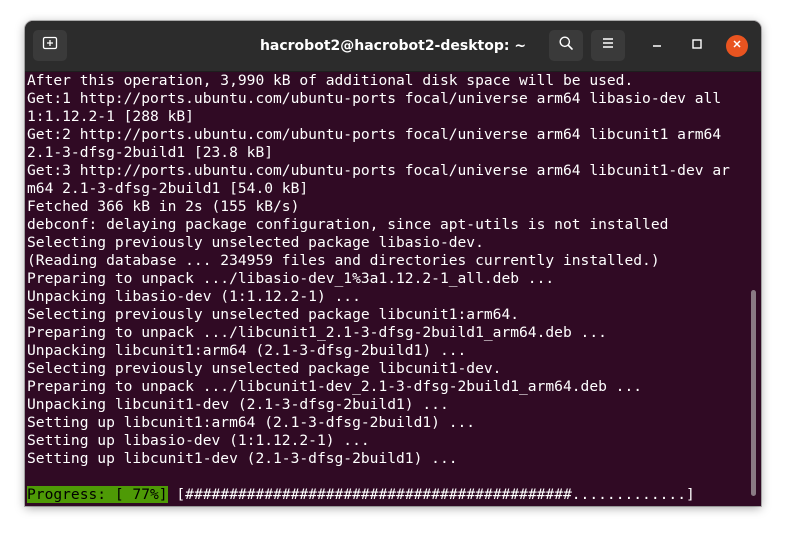  What do you see at coordinates (97, 494) in the screenshot?
I see `progress-label: Progress: [ 77%]` at bounding box center [97, 494].